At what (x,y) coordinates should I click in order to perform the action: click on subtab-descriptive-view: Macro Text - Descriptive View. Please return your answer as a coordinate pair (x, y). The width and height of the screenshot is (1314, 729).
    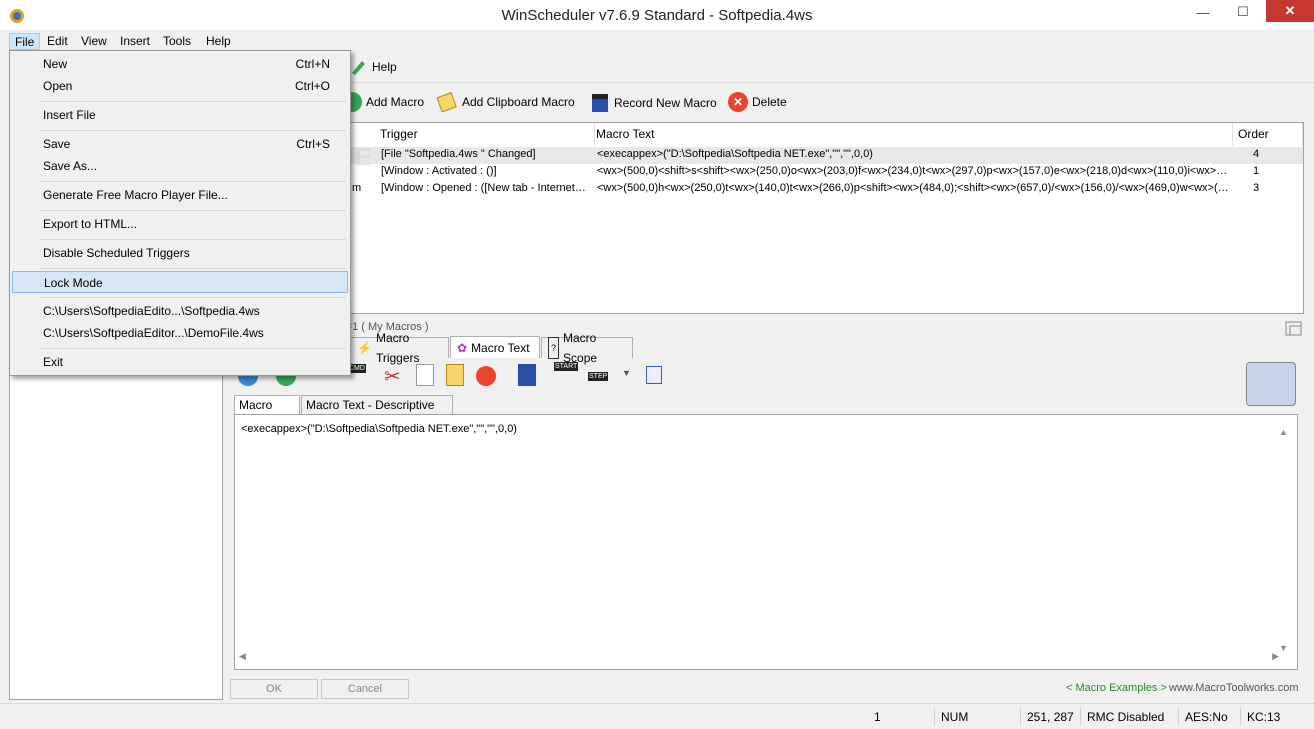
    Looking at the image, I should click on (377, 412).